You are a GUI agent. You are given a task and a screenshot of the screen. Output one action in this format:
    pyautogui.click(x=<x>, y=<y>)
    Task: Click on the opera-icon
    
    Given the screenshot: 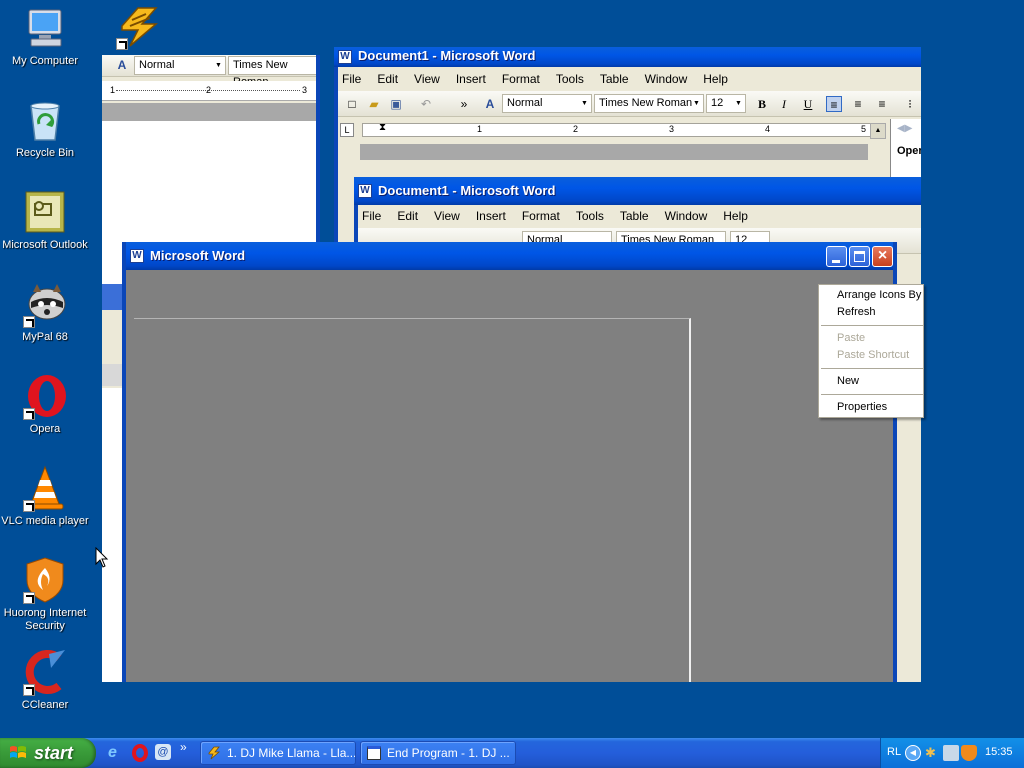 What is the action you would take?
    pyautogui.click(x=45, y=396)
    